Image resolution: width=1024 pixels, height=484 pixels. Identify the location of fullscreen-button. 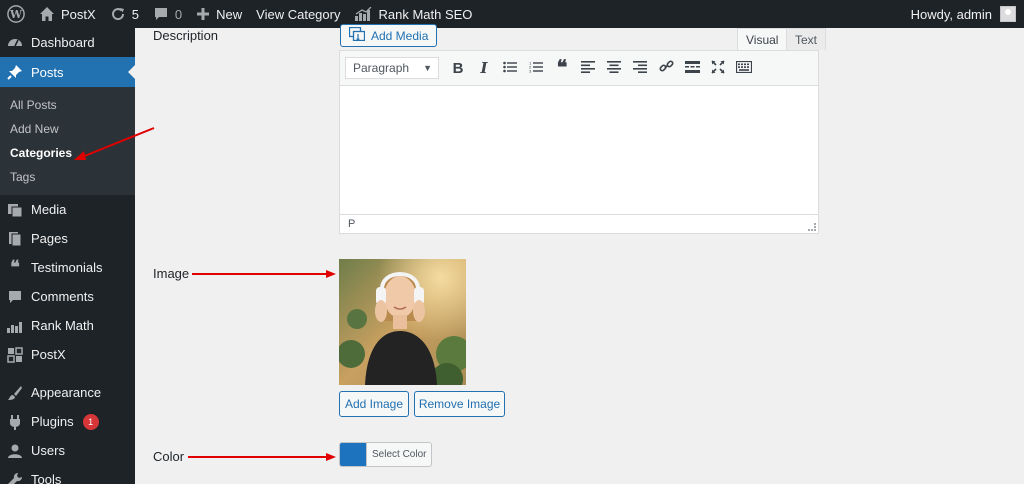
(718, 68).